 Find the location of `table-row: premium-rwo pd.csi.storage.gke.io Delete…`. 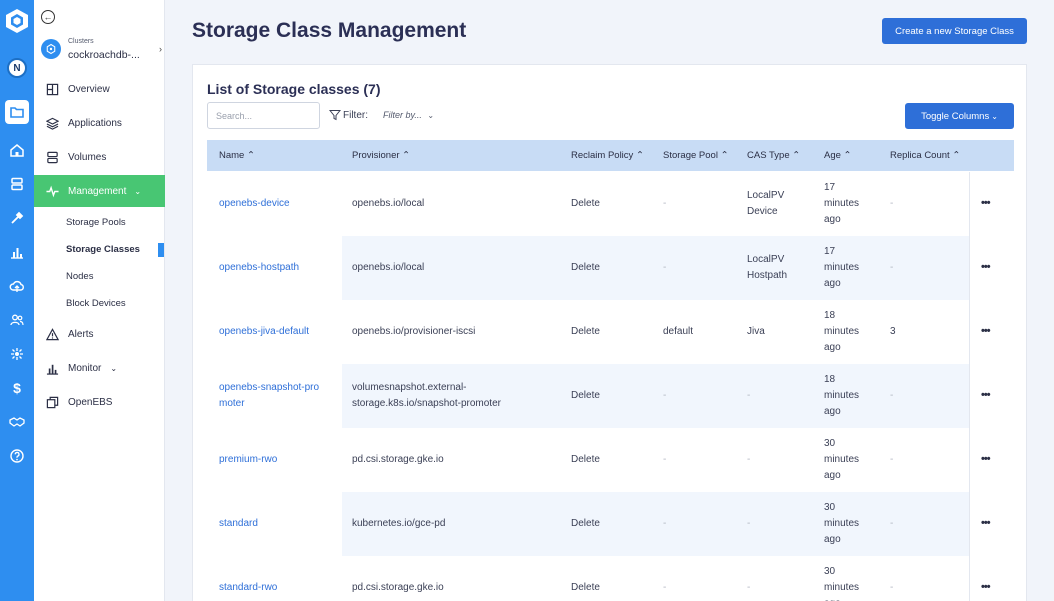

table-row: premium-rwo pd.csi.storage.gke.io Delete… is located at coordinates (610, 460).